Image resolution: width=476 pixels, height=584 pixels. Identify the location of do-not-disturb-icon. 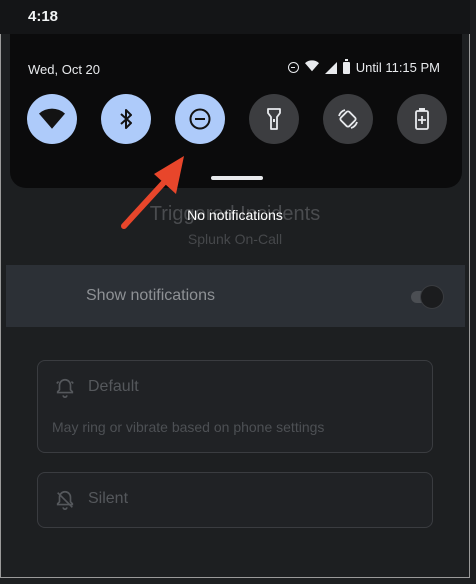
(200, 119).